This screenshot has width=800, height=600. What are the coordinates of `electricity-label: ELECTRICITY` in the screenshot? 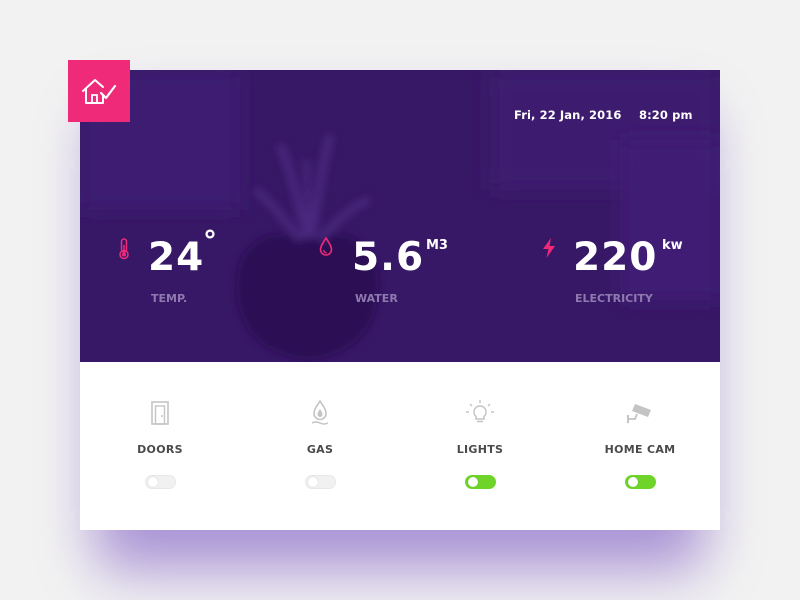 It's located at (614, 298).